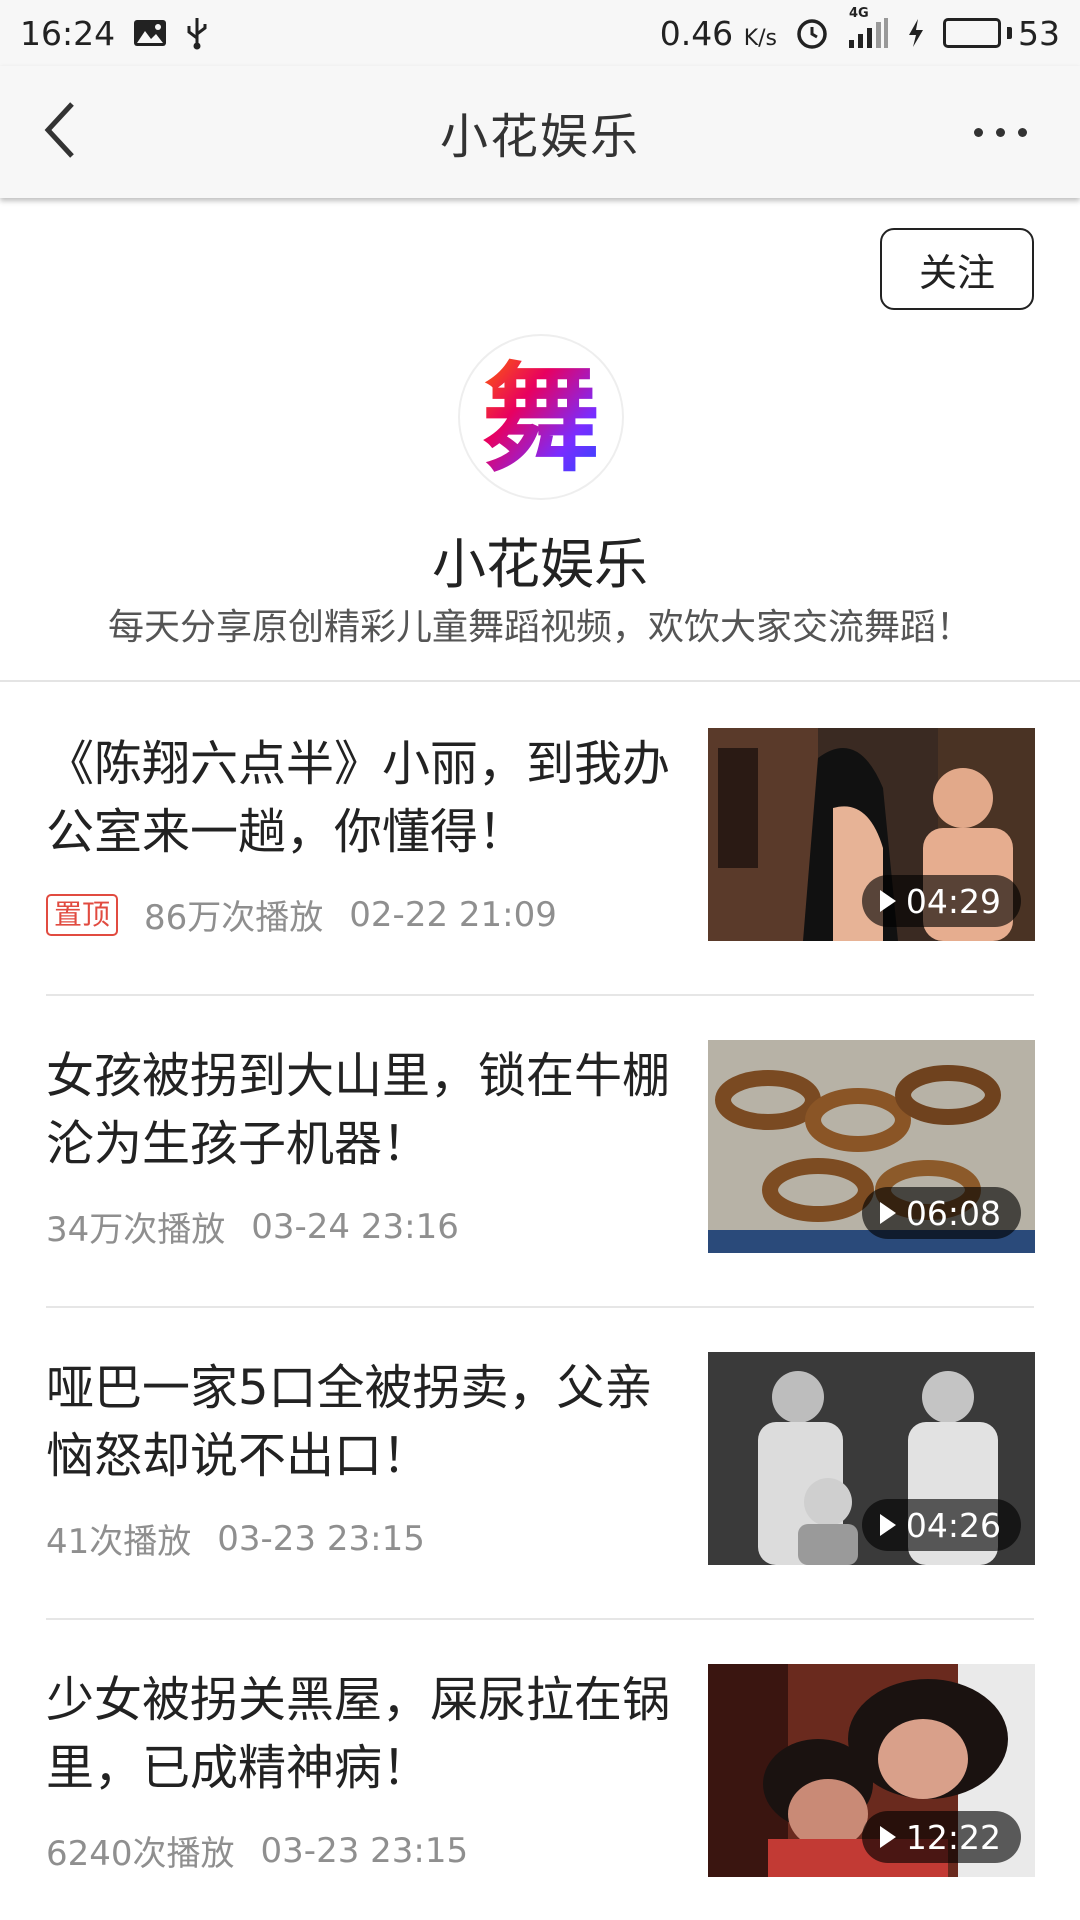 The width and height of the screenshot is (1080, 1920). I want to click on play-count: 41次播放, so click(119, 1542).